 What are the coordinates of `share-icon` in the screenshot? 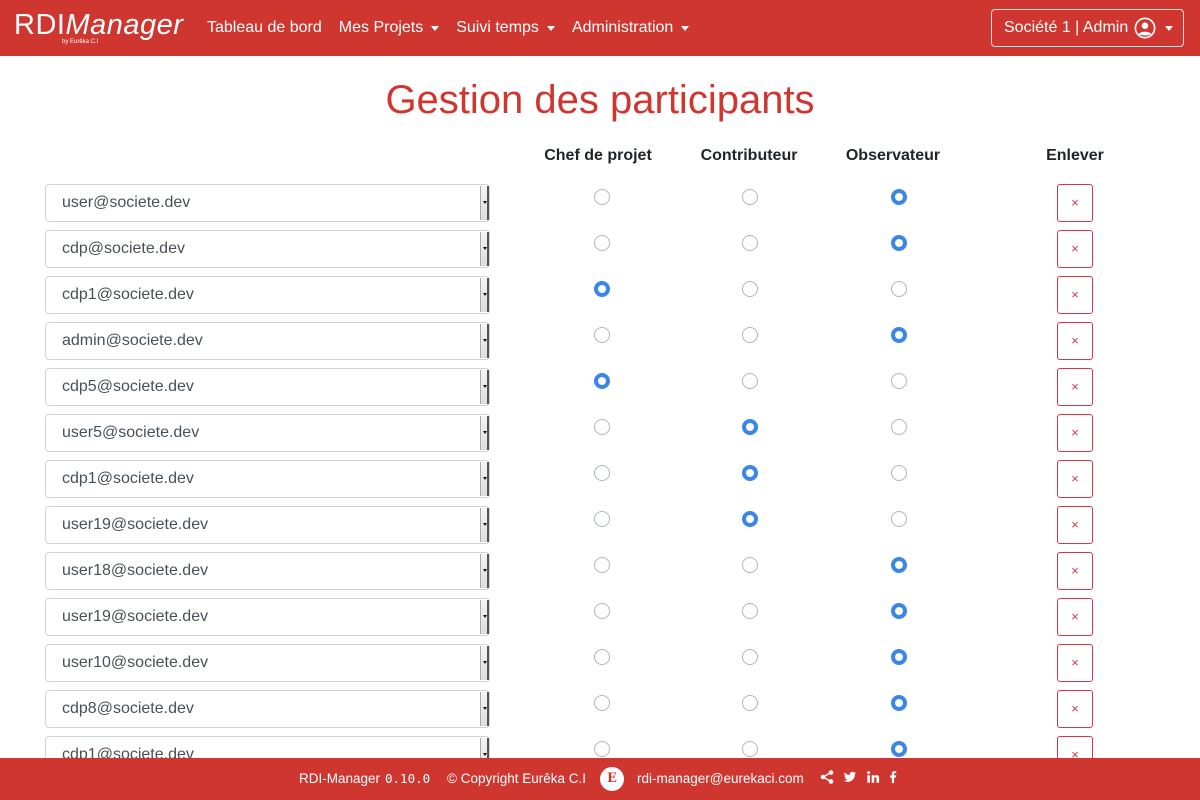 It's located at (827, 777).